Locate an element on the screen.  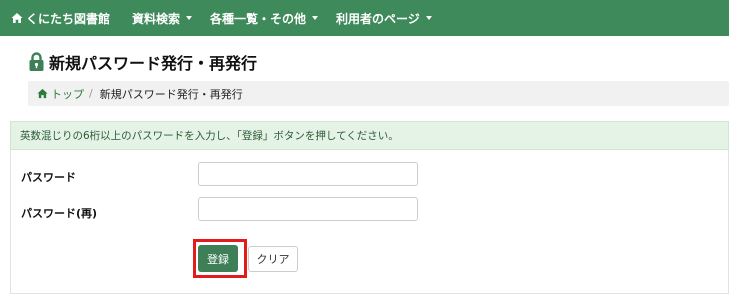
nav-menu-lists-label: 各種一覧・その他 is located at coordinates (258, 18).